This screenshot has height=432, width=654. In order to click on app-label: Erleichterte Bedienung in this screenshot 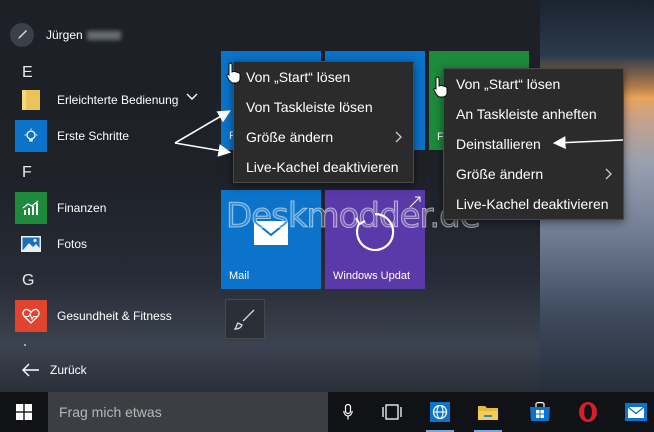, I will do `click(118, 100)`.